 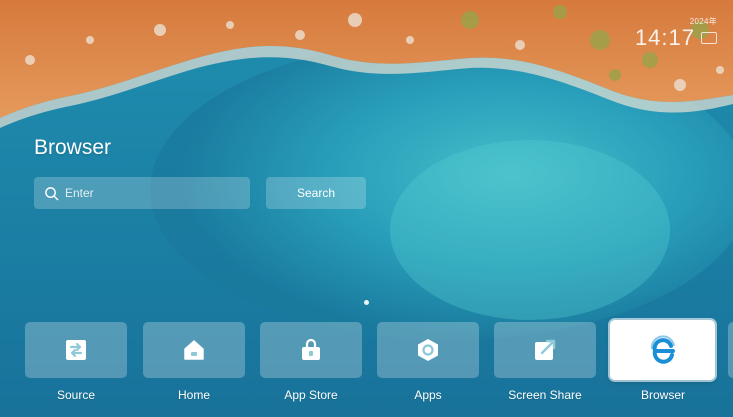 What do you see at coordinates (316, 193) in the screenshot?
I see `search-button: Search` at bounding box center [316, 193].